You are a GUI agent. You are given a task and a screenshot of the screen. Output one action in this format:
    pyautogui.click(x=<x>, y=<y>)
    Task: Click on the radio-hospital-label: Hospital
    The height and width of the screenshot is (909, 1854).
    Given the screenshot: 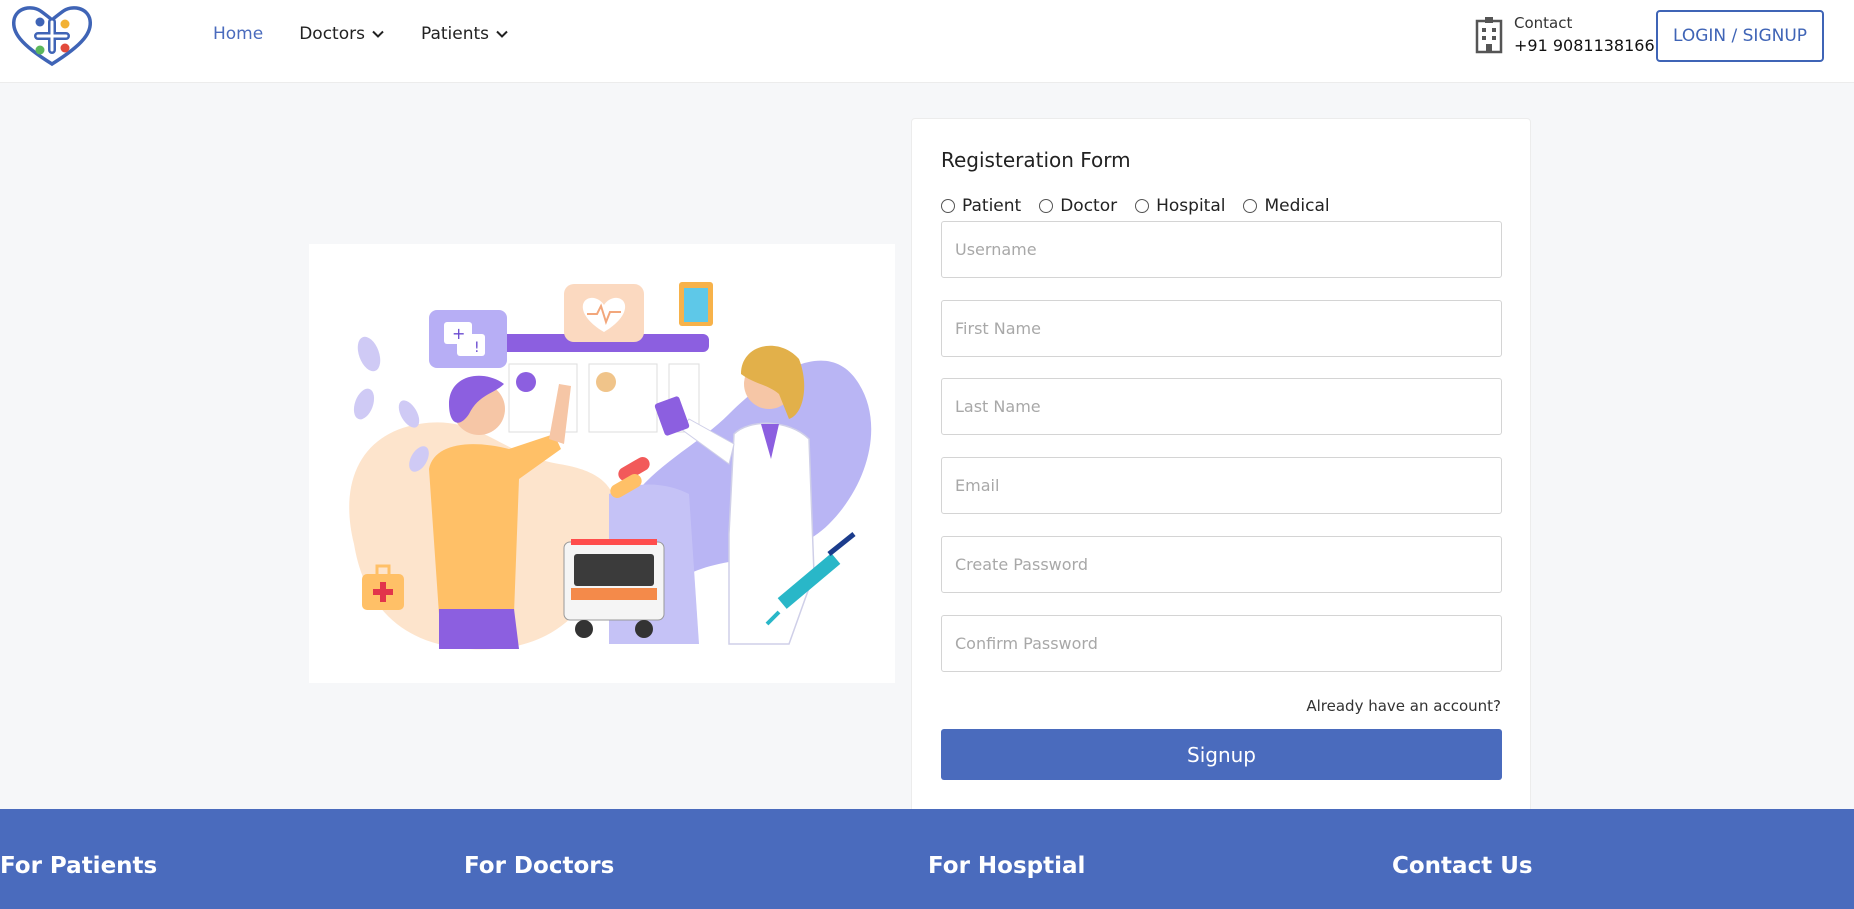 What is the action you would take?
    pyautogui.click(x=1191, y=206)
    